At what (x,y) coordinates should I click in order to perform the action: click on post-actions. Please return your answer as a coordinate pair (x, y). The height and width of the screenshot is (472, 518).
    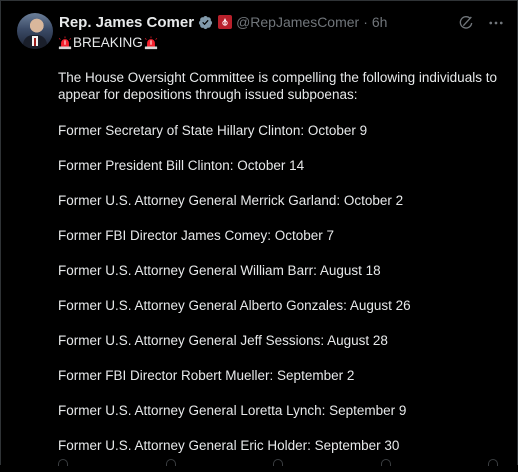
    Looking at the image, I should click on (475, 23).